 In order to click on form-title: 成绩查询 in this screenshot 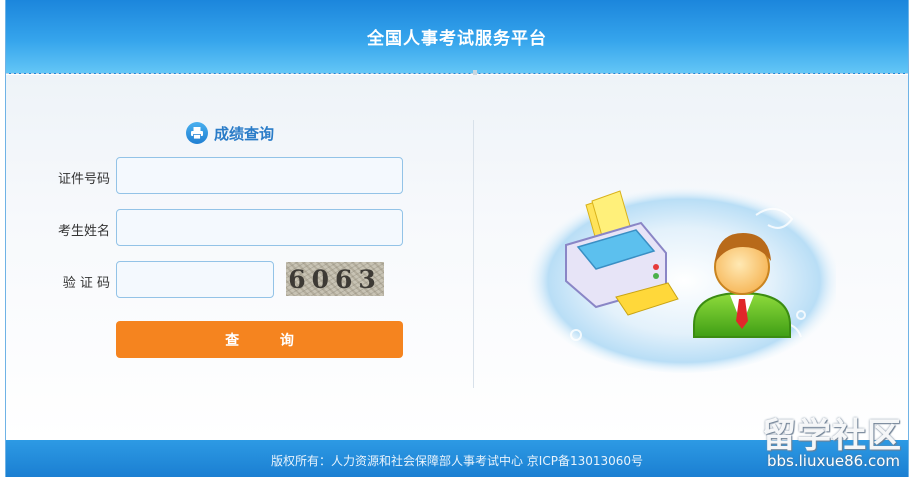, I will do `click(244, 133)`.